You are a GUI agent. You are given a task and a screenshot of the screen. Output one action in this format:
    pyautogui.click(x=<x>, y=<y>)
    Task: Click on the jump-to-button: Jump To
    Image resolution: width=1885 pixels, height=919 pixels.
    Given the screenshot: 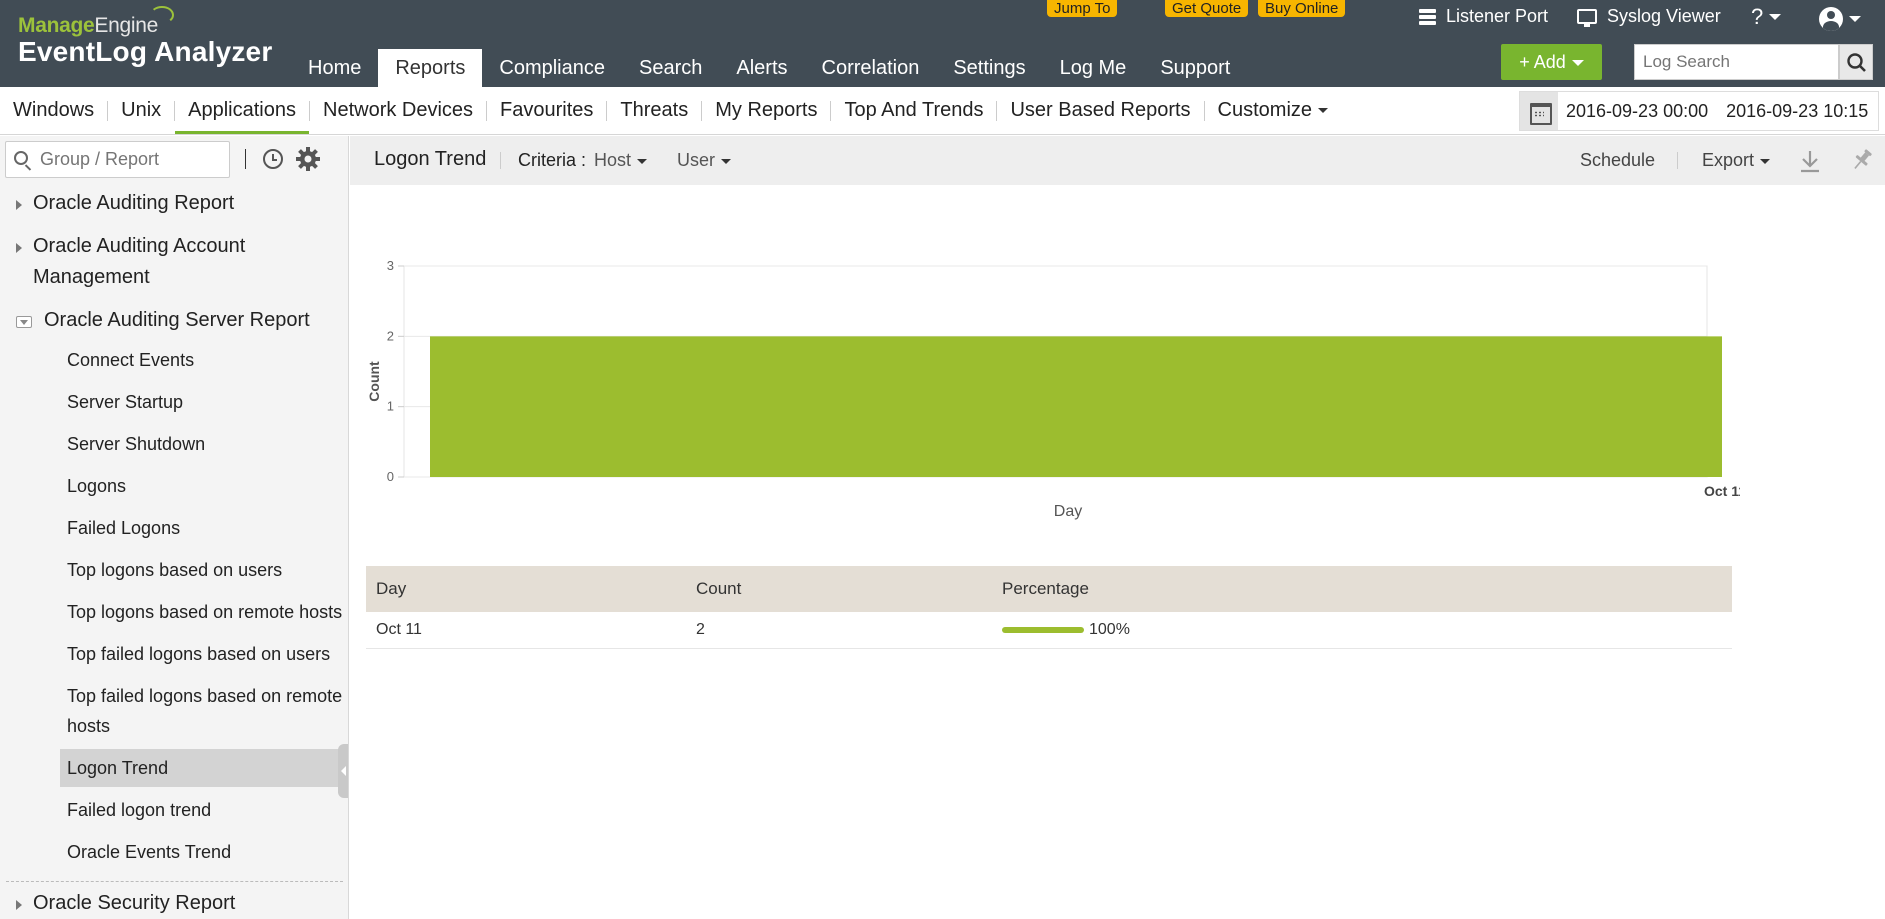 What is the action you would take?
    pyautogui.click(x=1082, y=8)
    